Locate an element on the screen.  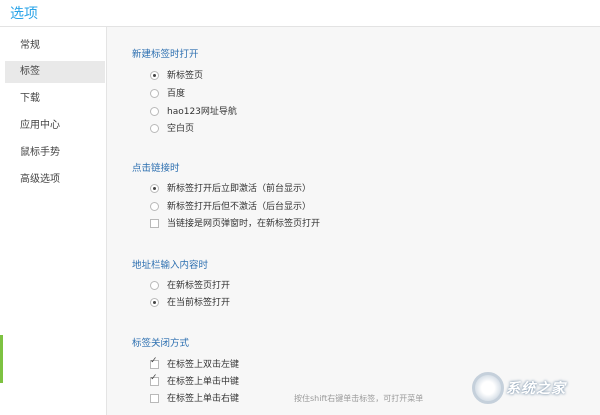
sidebar-item-advanced: 高级选项 is located at coordinates (55, 180).